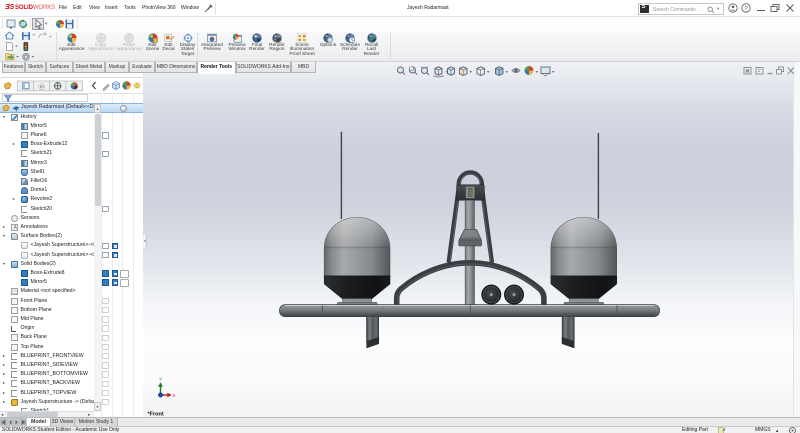 This screenshot has height=433, width=800. Describe the element at coordinates (160, 379) in the screenshot. I see `svg-text: Y` at that location.